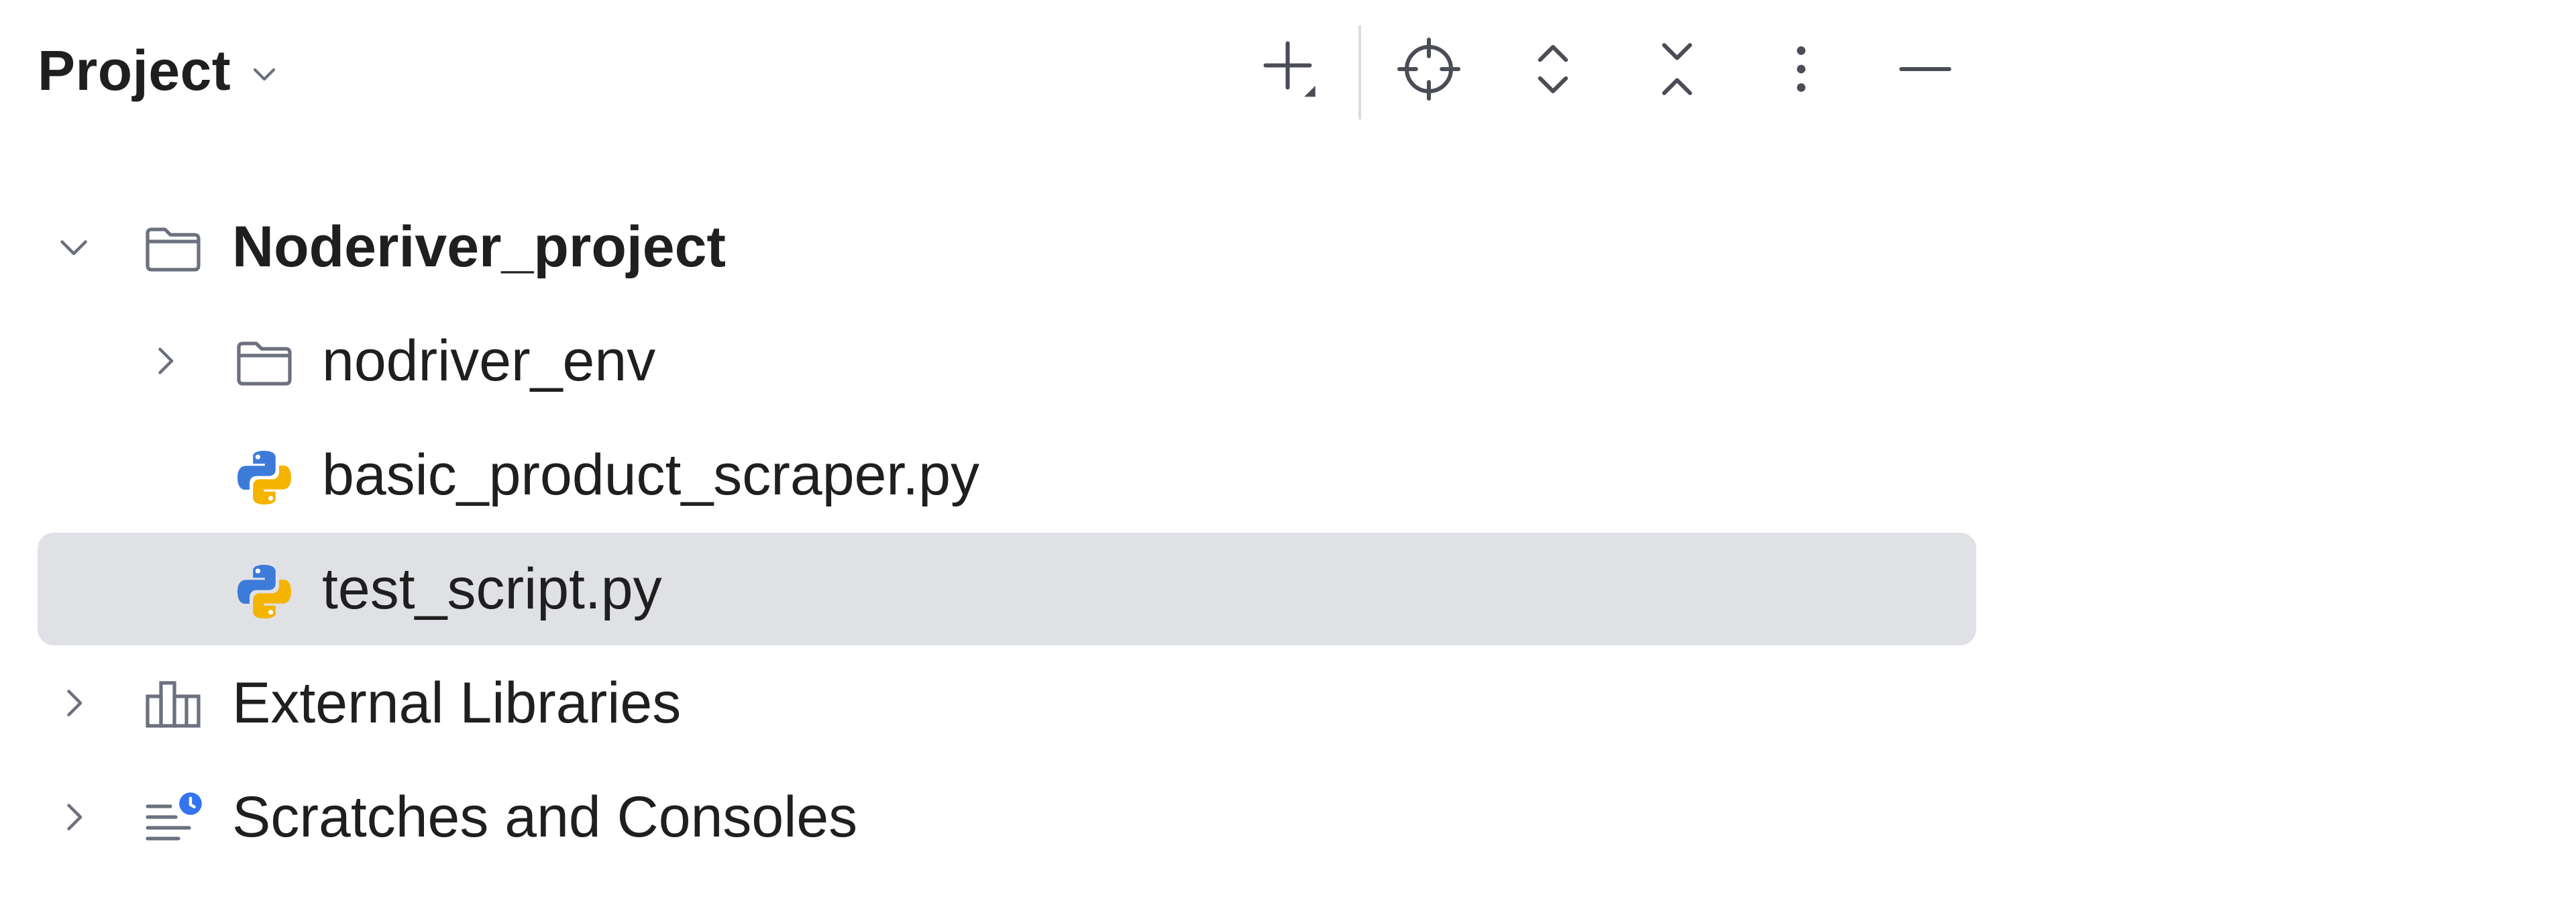 The height and width of the screenshot is (911, 2576). Describe the element at coordinates (174, 816) in the screenshot. I see `scratches-icon` at that location.